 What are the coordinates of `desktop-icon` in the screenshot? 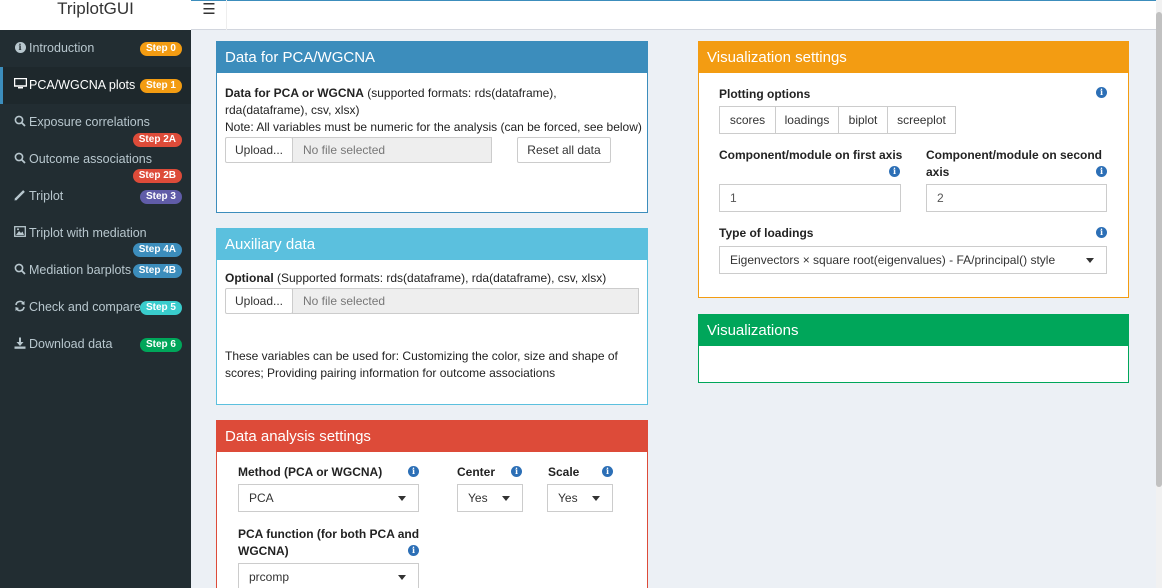 It's located at (20, 84).